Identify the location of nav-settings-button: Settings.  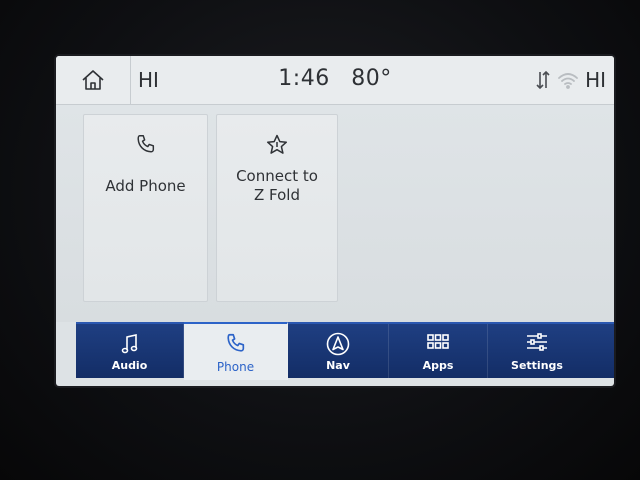
(537, 351).